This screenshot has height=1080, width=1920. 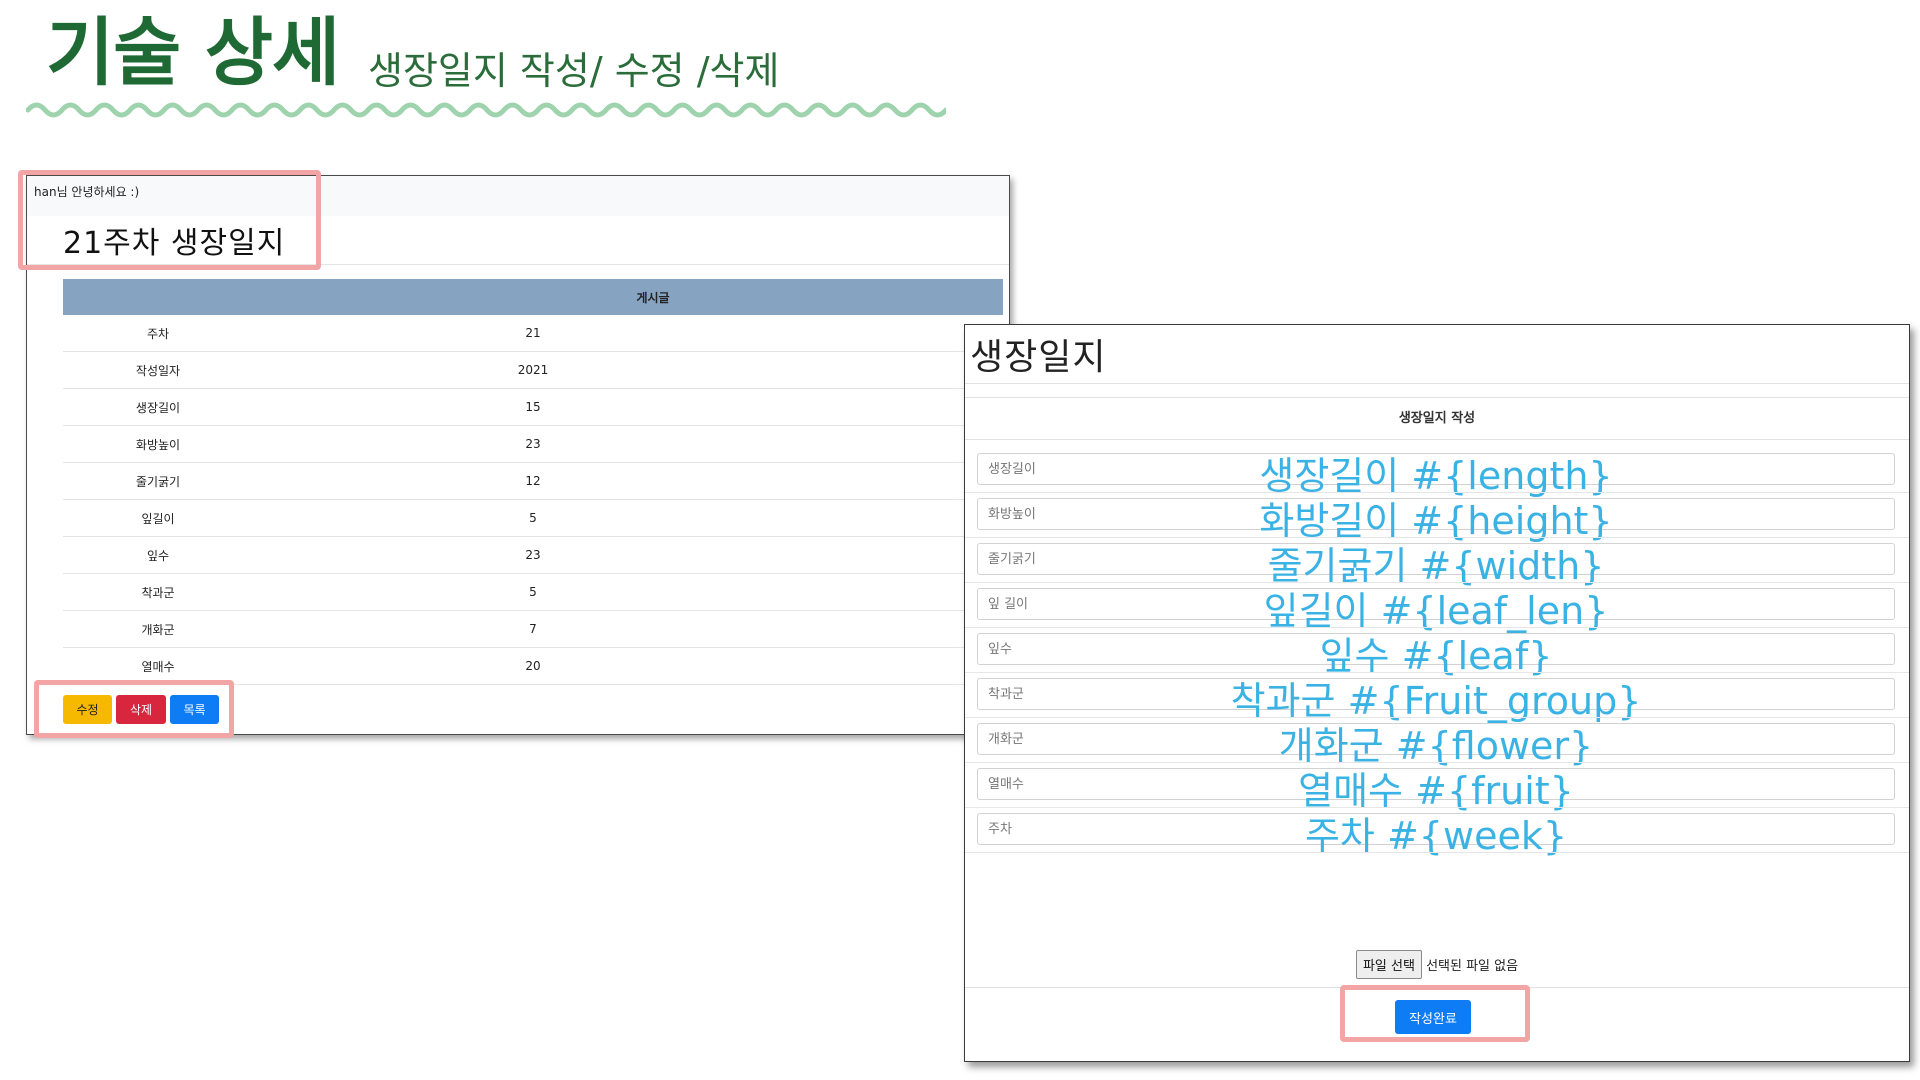 I want to click on table-header-row: 게시글, so click(x=533, y=297).